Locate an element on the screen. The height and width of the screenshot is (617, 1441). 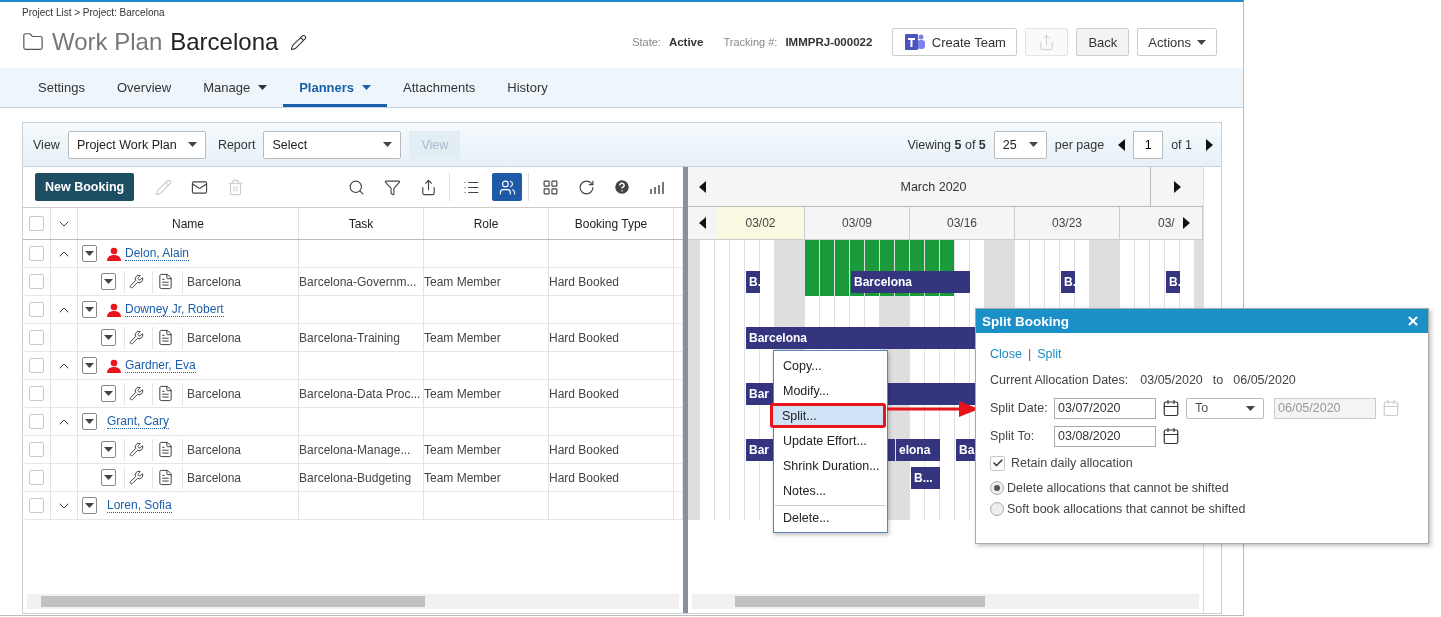
booking-bar: Barcelona is located at coordinates (910, 282).